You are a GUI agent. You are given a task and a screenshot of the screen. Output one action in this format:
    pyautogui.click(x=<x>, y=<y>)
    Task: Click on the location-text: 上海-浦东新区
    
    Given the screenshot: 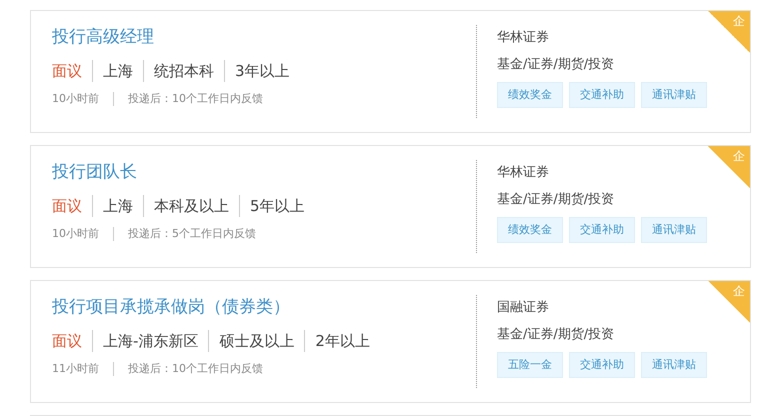 What is the action you would take?
    pyautogui.click(x=145, y=341)
    